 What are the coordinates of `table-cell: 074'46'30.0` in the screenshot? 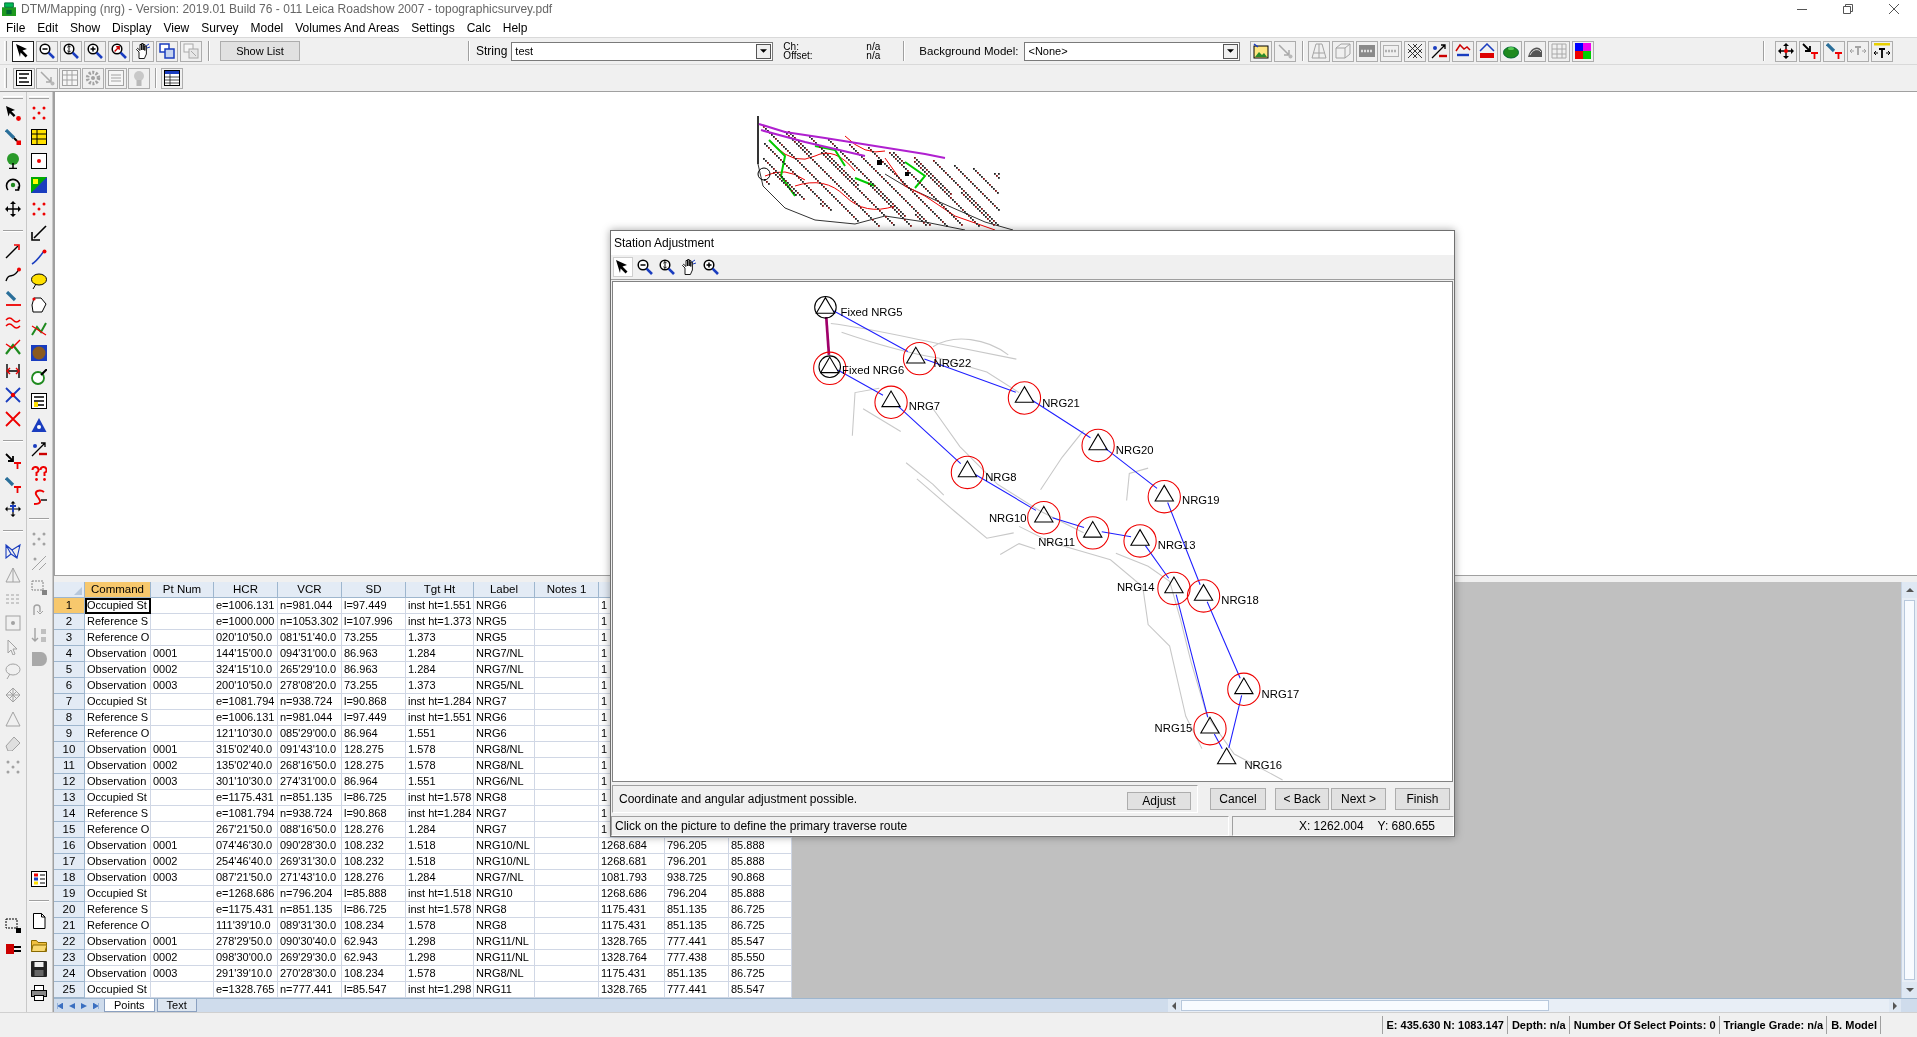 It's located at (246, 846).